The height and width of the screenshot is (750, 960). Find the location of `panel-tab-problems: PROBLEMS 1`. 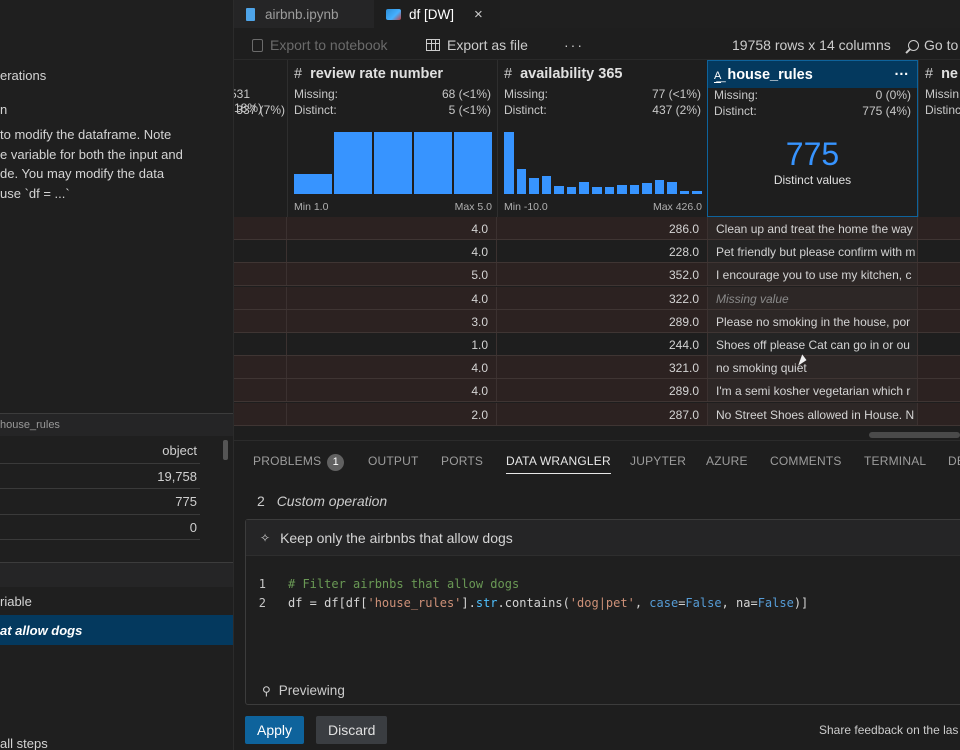

panel-tab-problems: PROBLEMS 1 is located at coordinates (299, 462).